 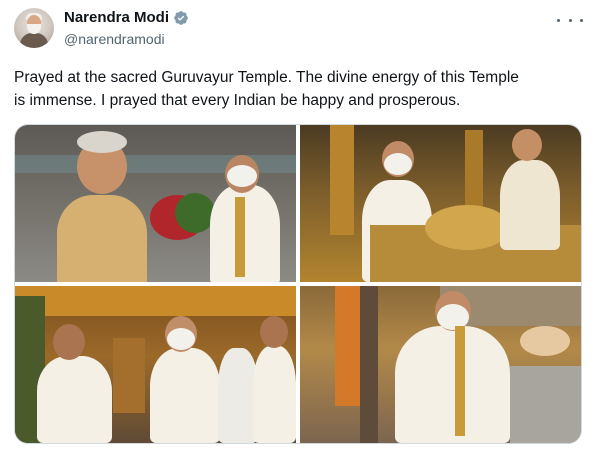 What do you see at coordinates (570, 20) in the screenshot?
I see `more-options-icon` at bounding box center [570, 20].